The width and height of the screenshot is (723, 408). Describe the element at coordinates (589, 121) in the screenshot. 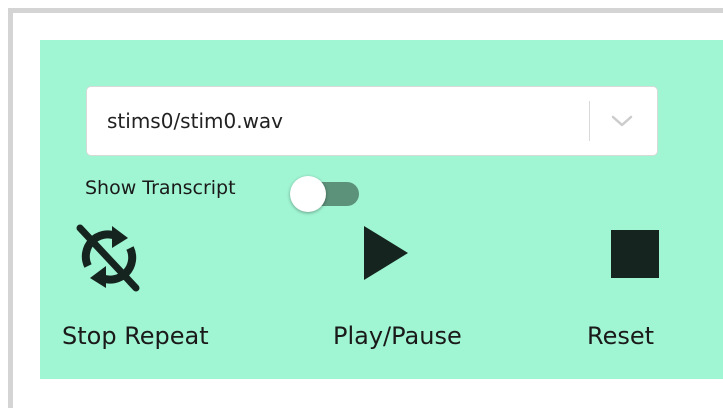

I see `select-indicator-separator` at that location.